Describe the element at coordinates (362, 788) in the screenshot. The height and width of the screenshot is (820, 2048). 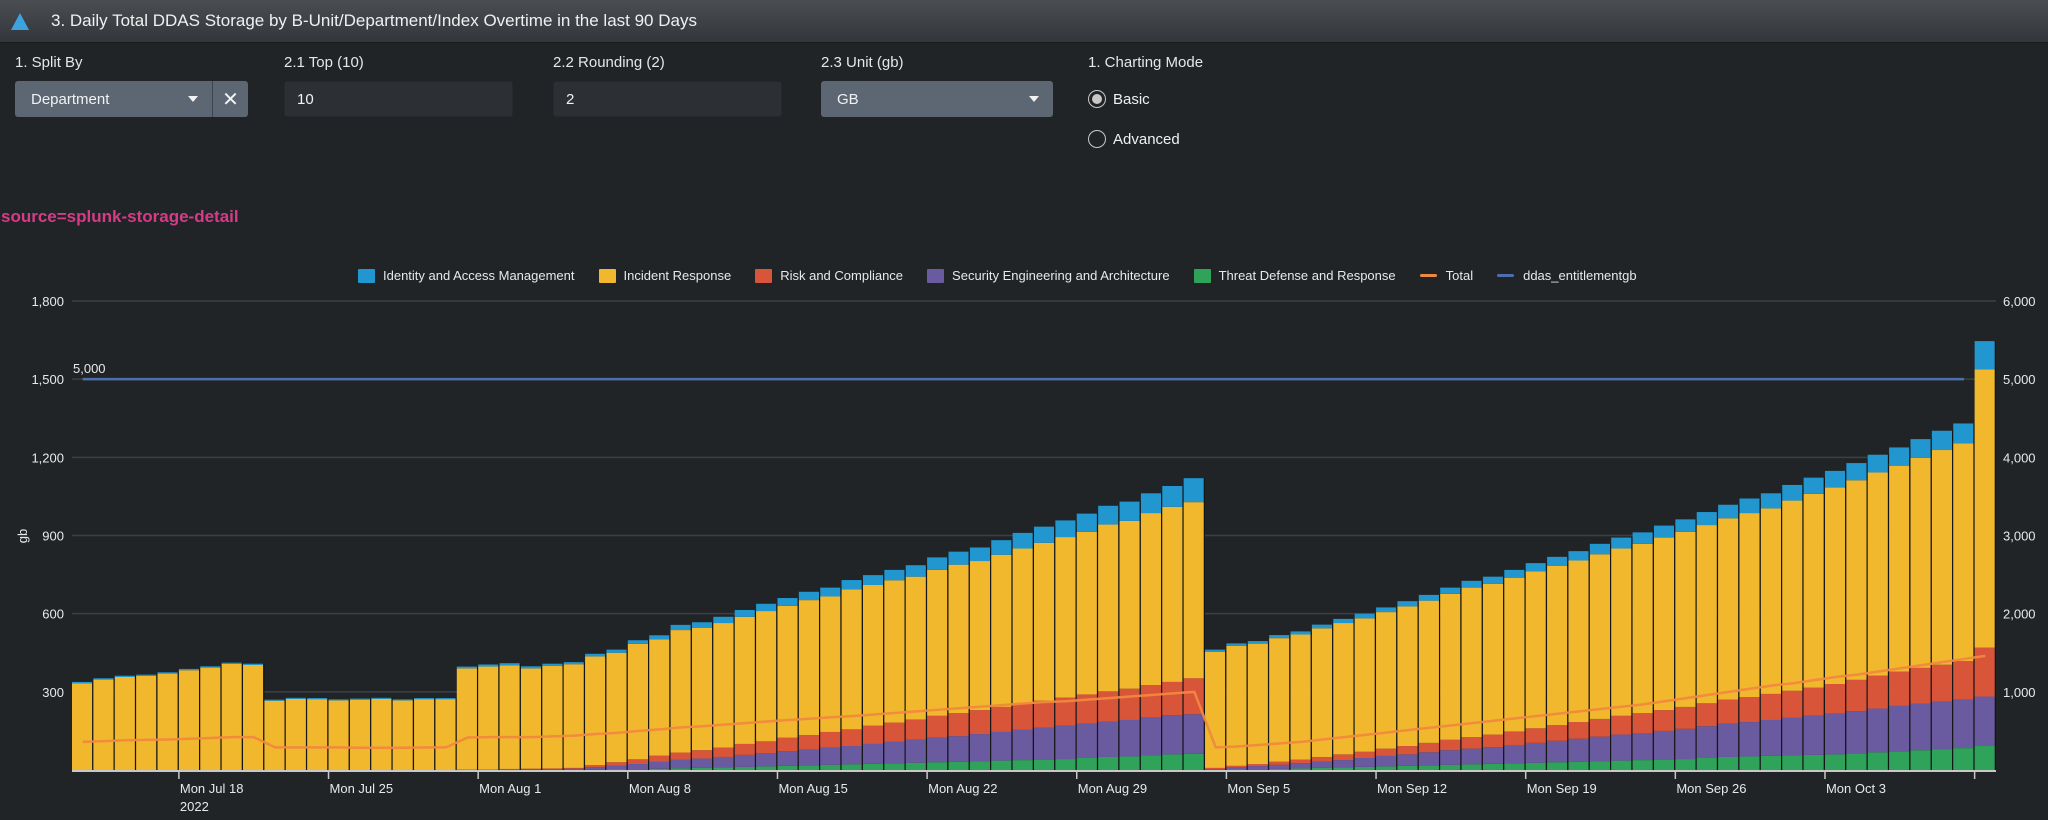
I see `x-tick-label: Mon Jul 25` at that location.